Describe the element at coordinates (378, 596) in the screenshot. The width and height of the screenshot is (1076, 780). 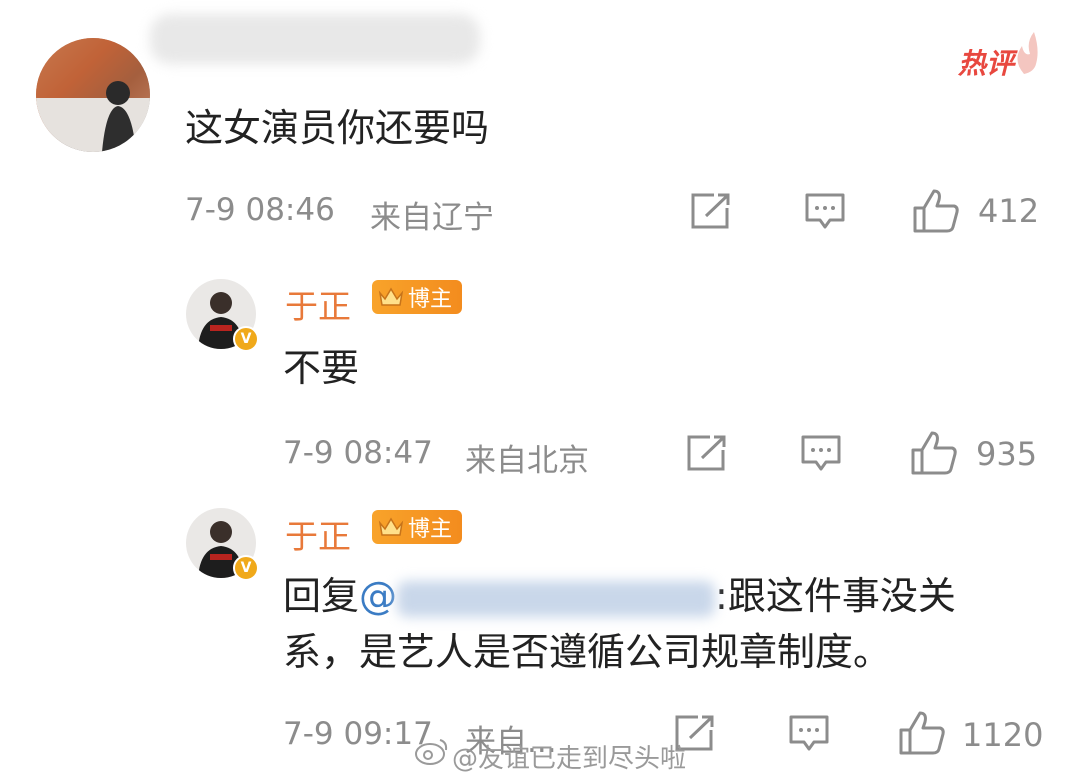
I see `mention-link: @` at that location.